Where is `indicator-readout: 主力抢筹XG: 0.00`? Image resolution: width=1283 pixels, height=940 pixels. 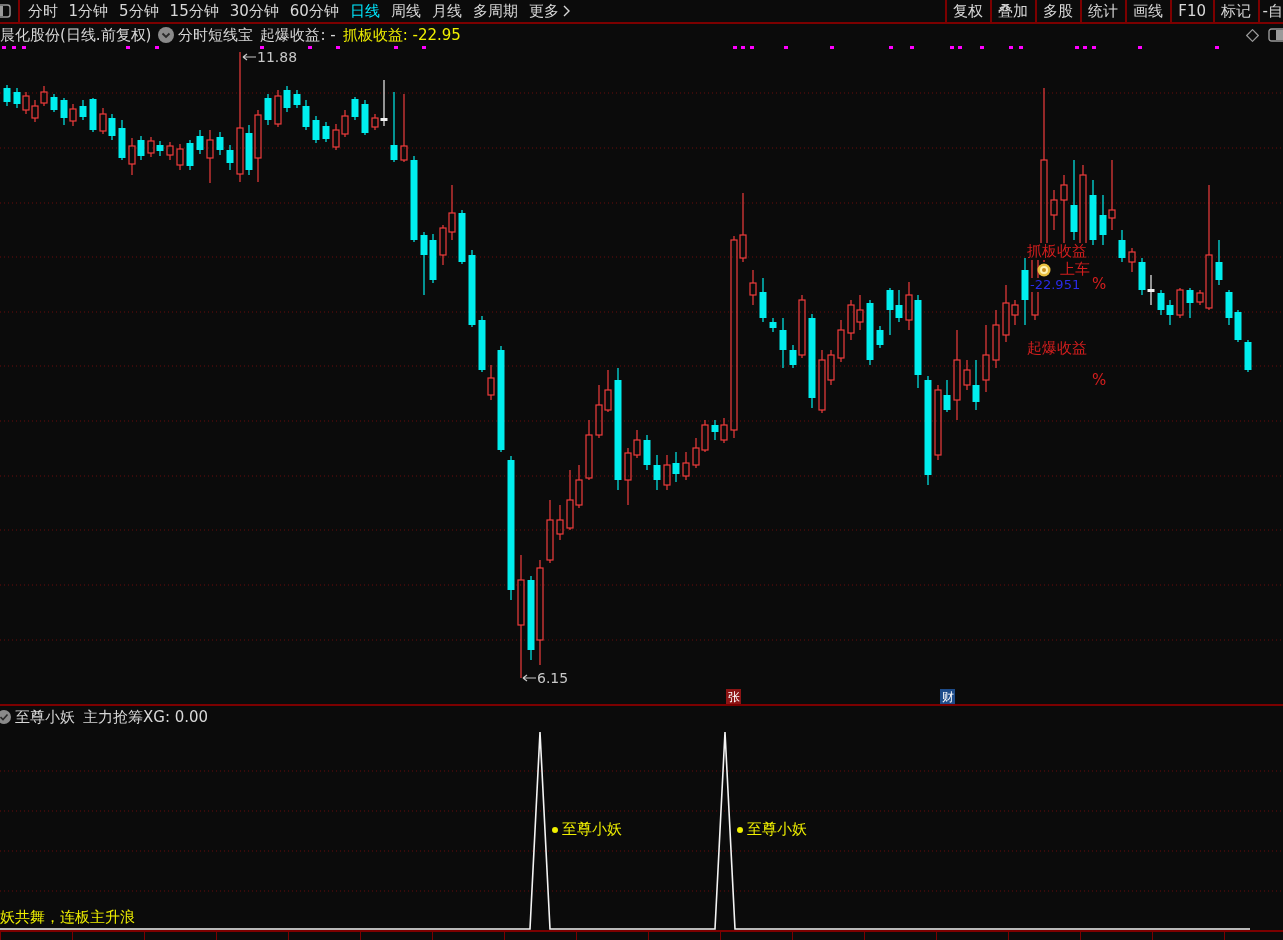 indicator-readout: 主力抢筹XG: 0.00 is located at coordinates (146, 717).